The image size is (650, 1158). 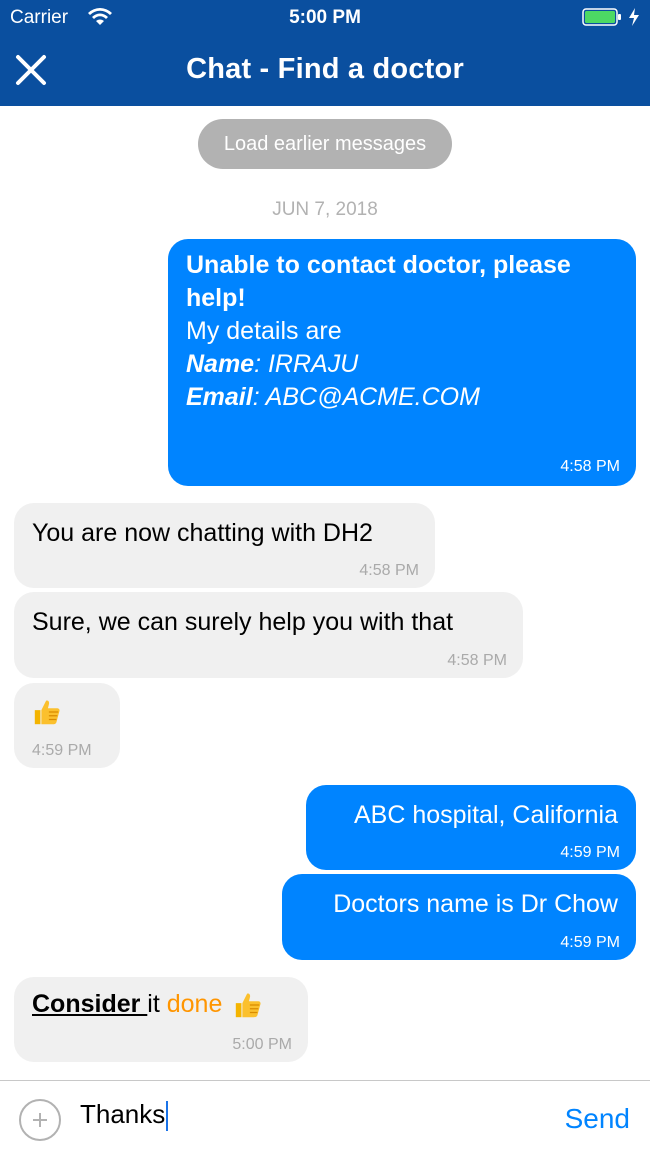 What do you see at coordinates (264, 331) in the screenshot?
I see `message-line: My details are` at bounding box center [264, 331].